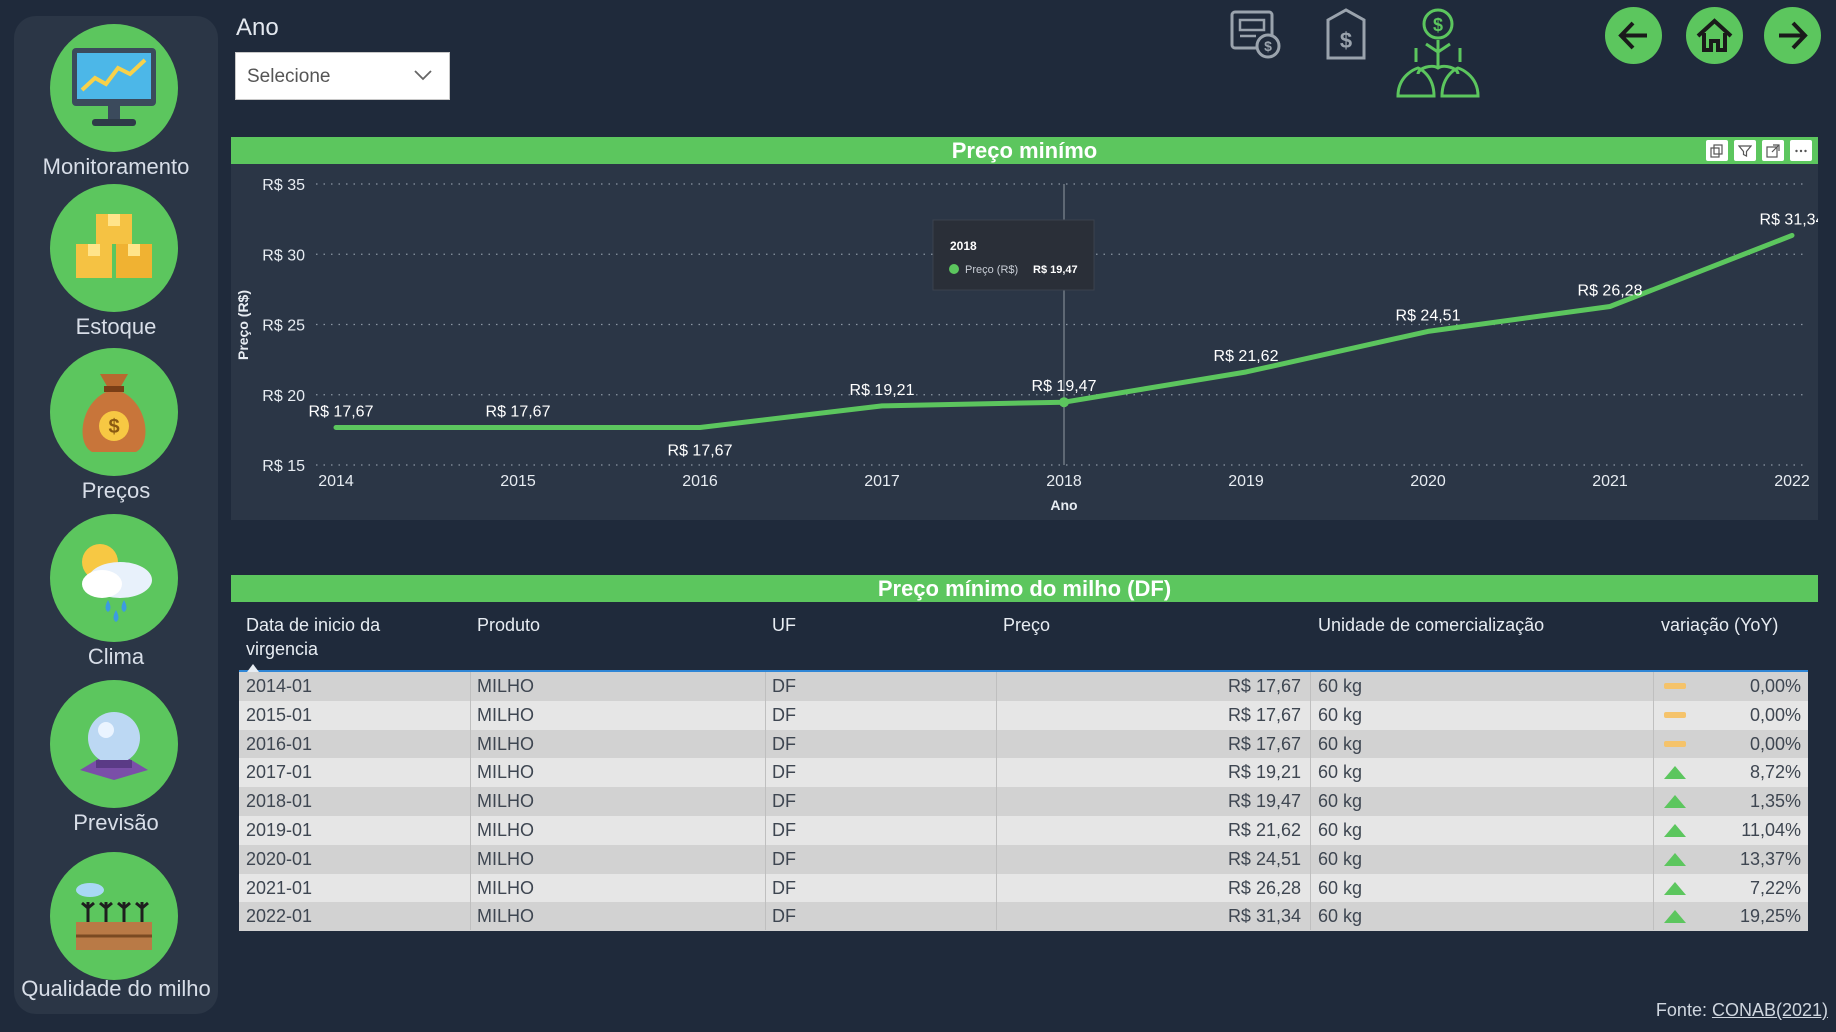 Image resolution: width=1836 pixels, height=1032 pixels. Describe the element at coordinates (1264, 858) in the screenshot. I see `cell-price: R$ 24,51` at that location.